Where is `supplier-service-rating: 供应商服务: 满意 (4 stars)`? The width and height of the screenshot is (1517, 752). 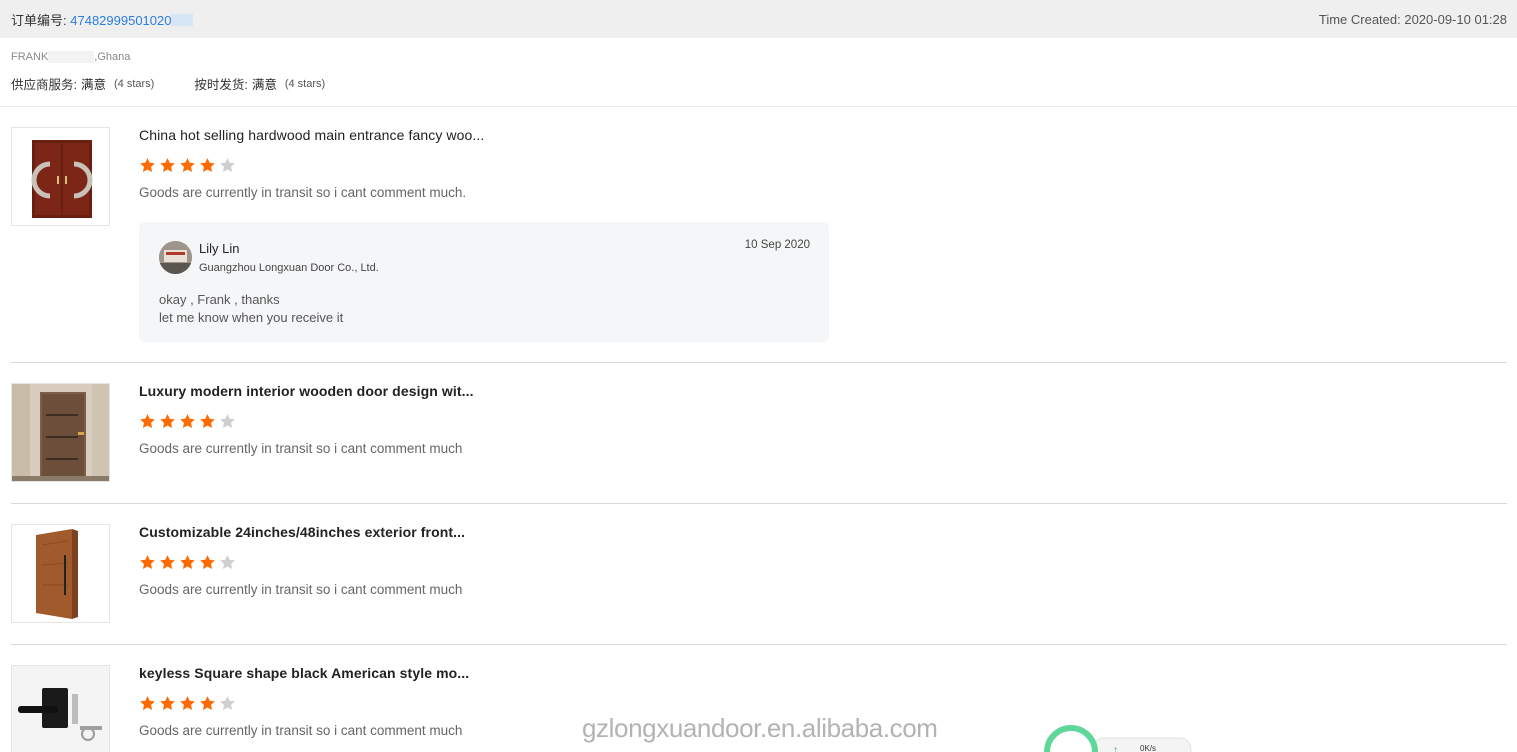
supplier-service-rating: 供应商服务: 满意 (4 stars) is located at coordinates (82, 83).